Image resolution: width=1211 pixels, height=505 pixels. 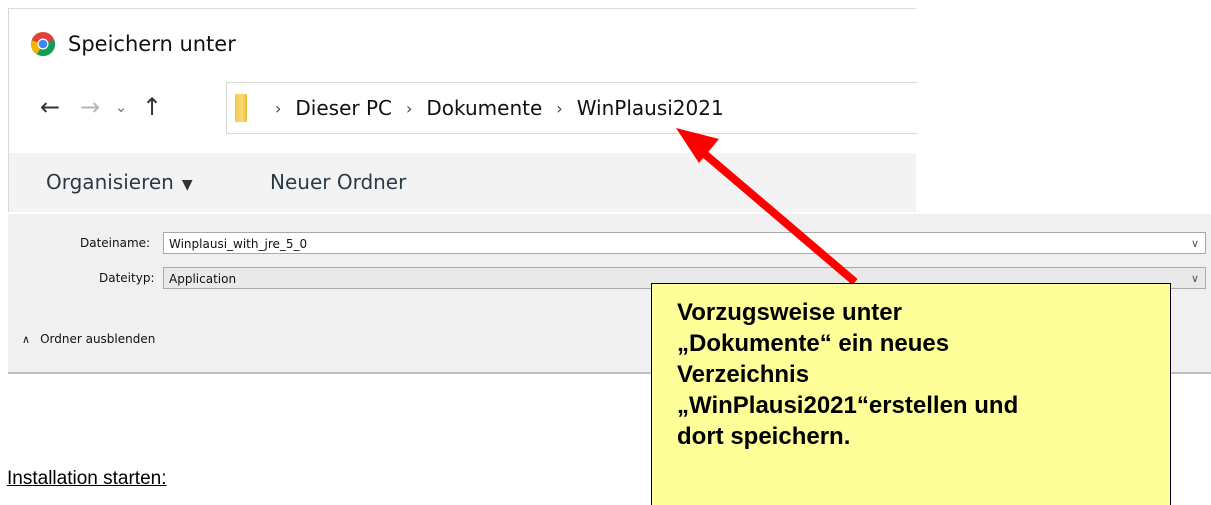 I want to click on organize-button: Organisieren ▼, so click(x=119, y=182).